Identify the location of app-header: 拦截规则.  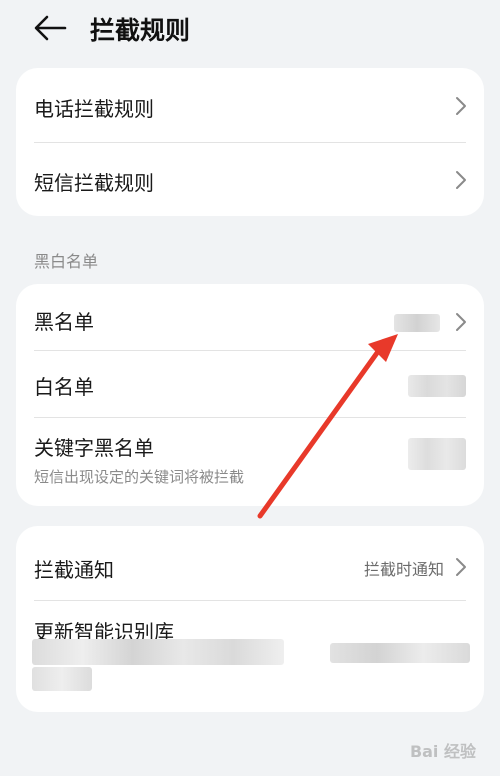
(250, 30).